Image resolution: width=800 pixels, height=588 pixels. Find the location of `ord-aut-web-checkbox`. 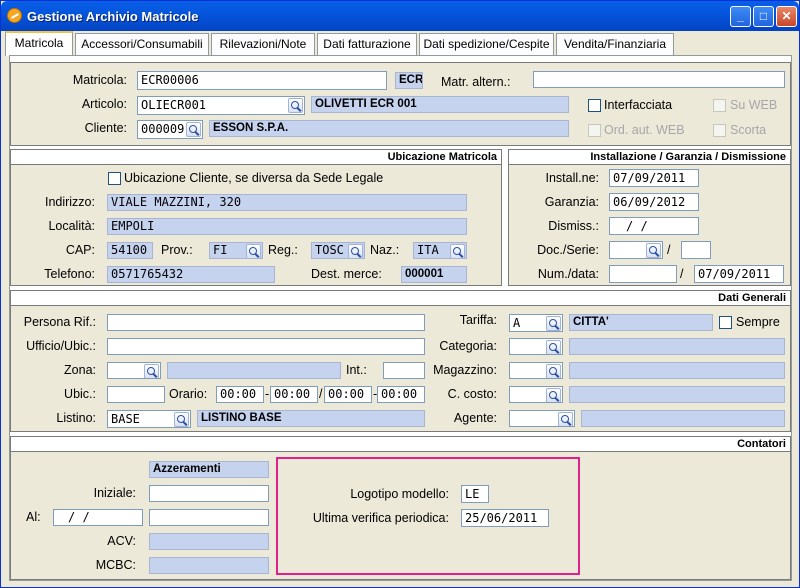

ord-aut-web-checkbox is located at coordinates (594, 130).